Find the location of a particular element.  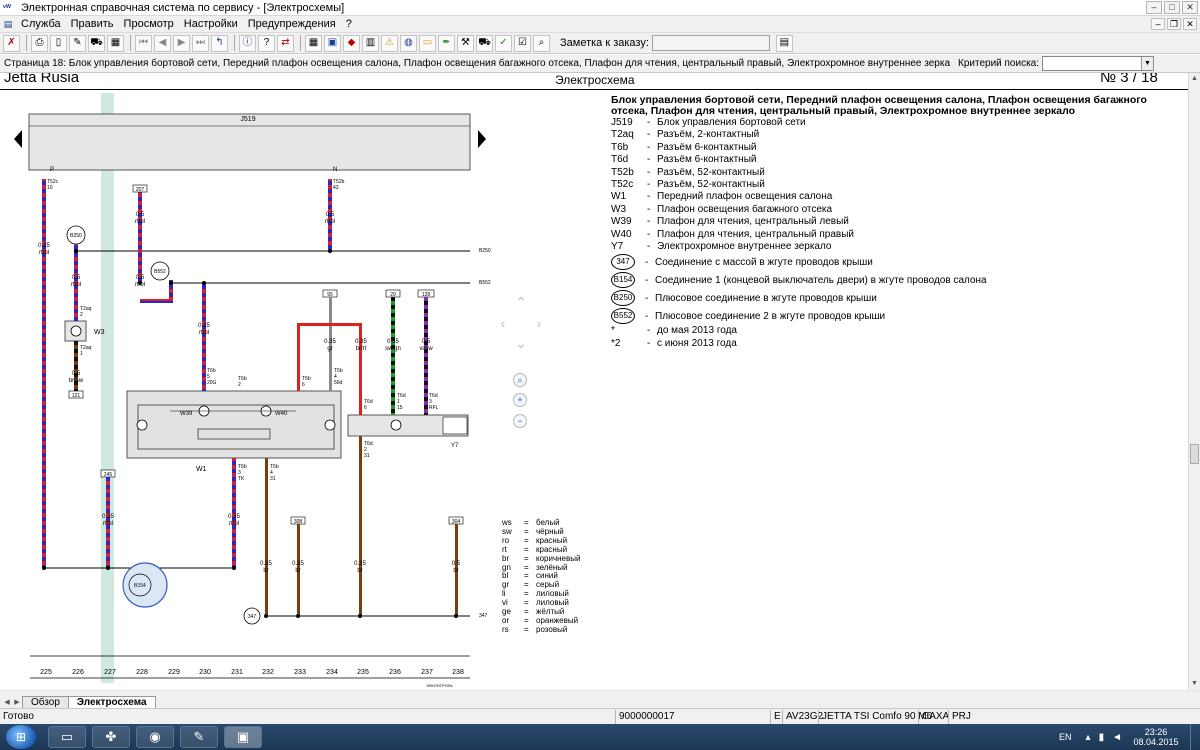

car-service-icon: ⛟ is located at coordinates (484, 43).